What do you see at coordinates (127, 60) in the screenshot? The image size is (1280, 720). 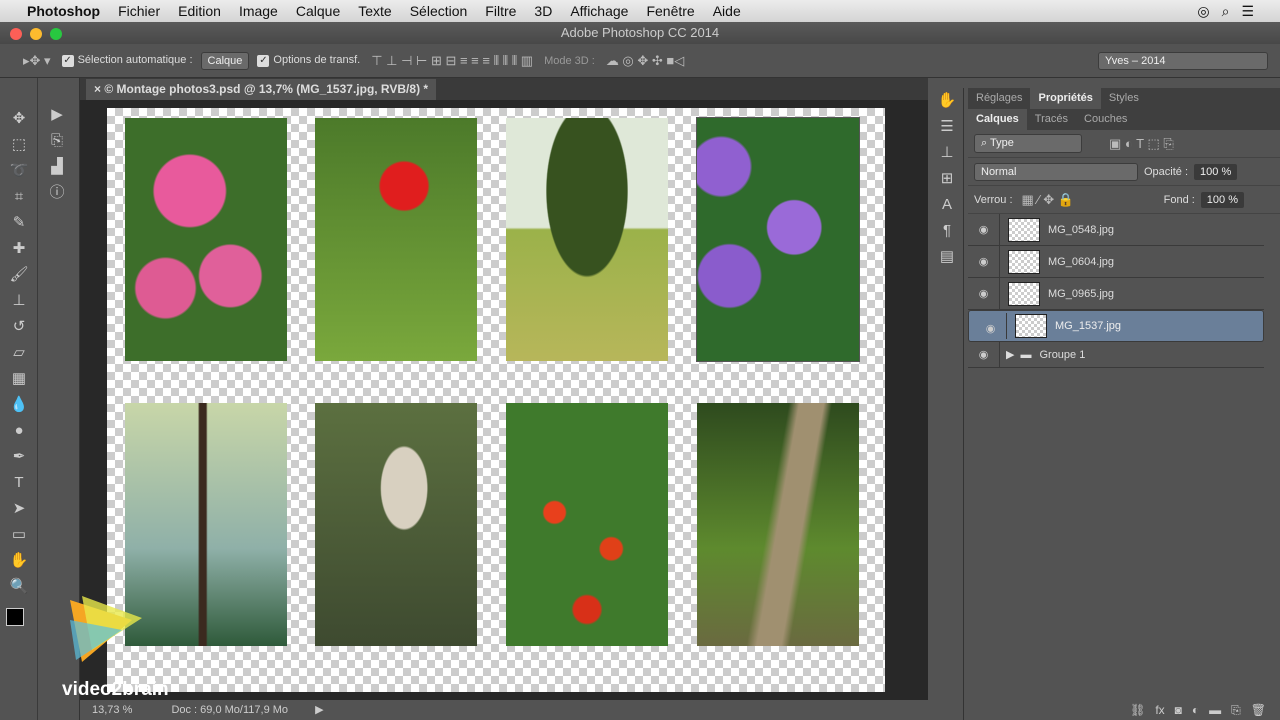 I see `auto-select-checkbox: ✓ Sélection automatique :` at bounding box center [127, 60].